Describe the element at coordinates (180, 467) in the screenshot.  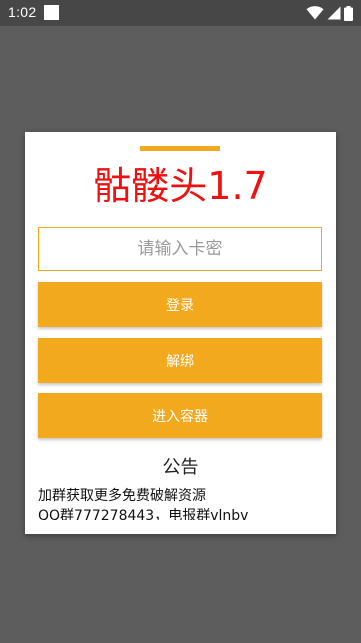
I see `notice-title: 公告` at that location.